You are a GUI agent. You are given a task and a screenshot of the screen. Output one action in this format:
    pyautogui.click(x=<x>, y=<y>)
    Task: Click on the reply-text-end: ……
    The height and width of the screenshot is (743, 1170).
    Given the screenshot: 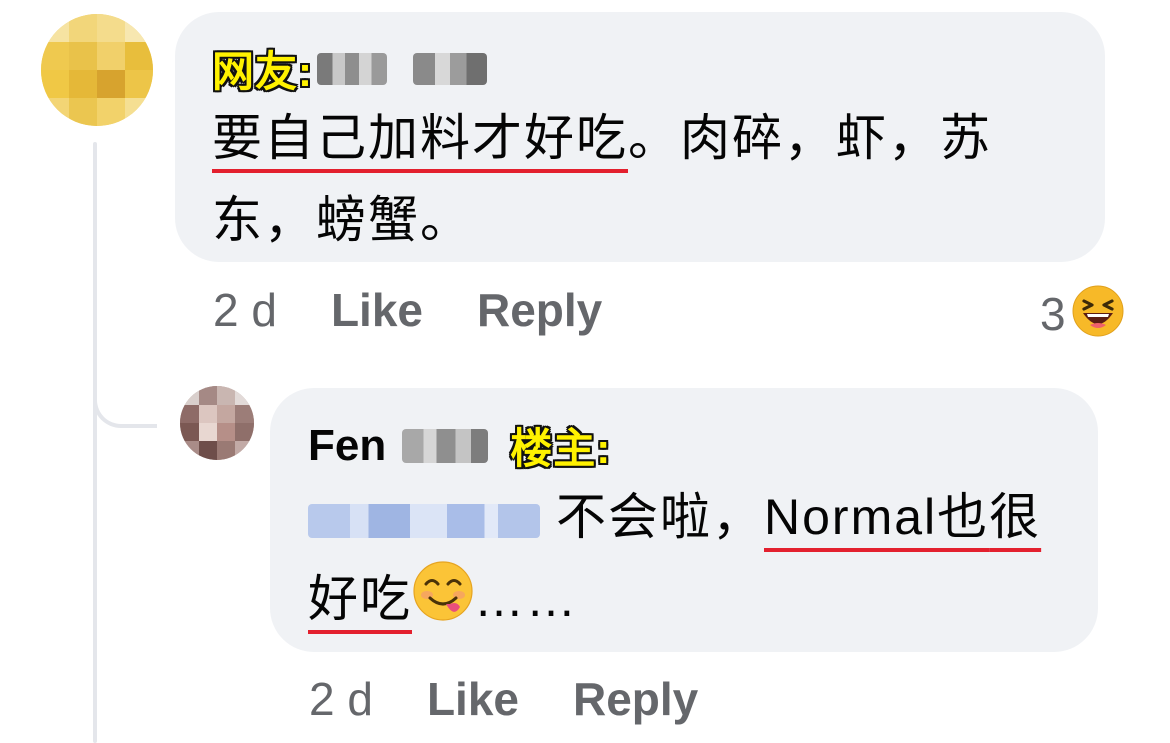 What is the action you would take?
    pyautogui.click(x=526, y=599)
    